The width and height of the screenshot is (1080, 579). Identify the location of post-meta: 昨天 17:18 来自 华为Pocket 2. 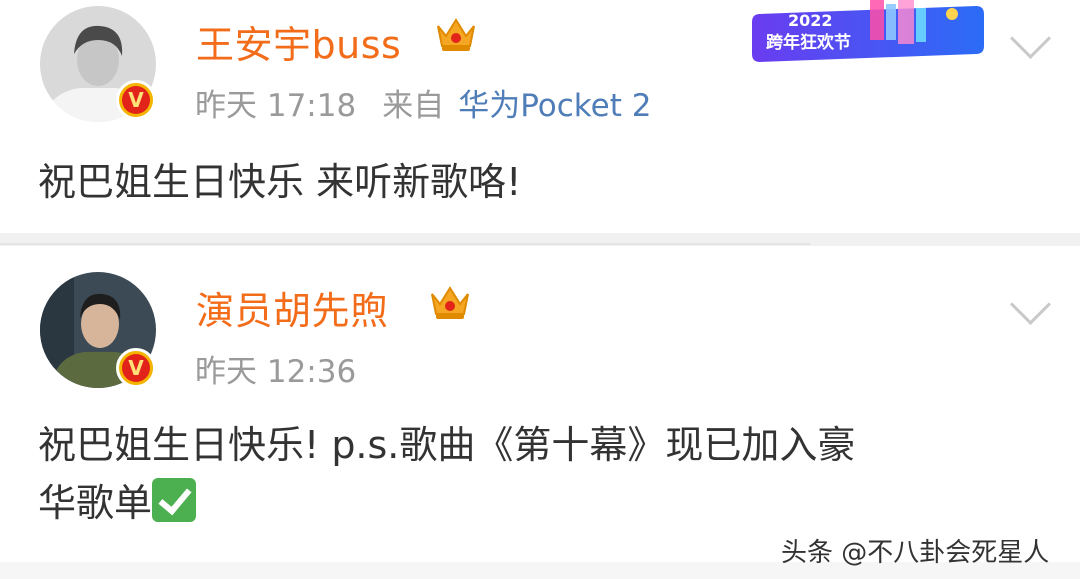
(423, 102).